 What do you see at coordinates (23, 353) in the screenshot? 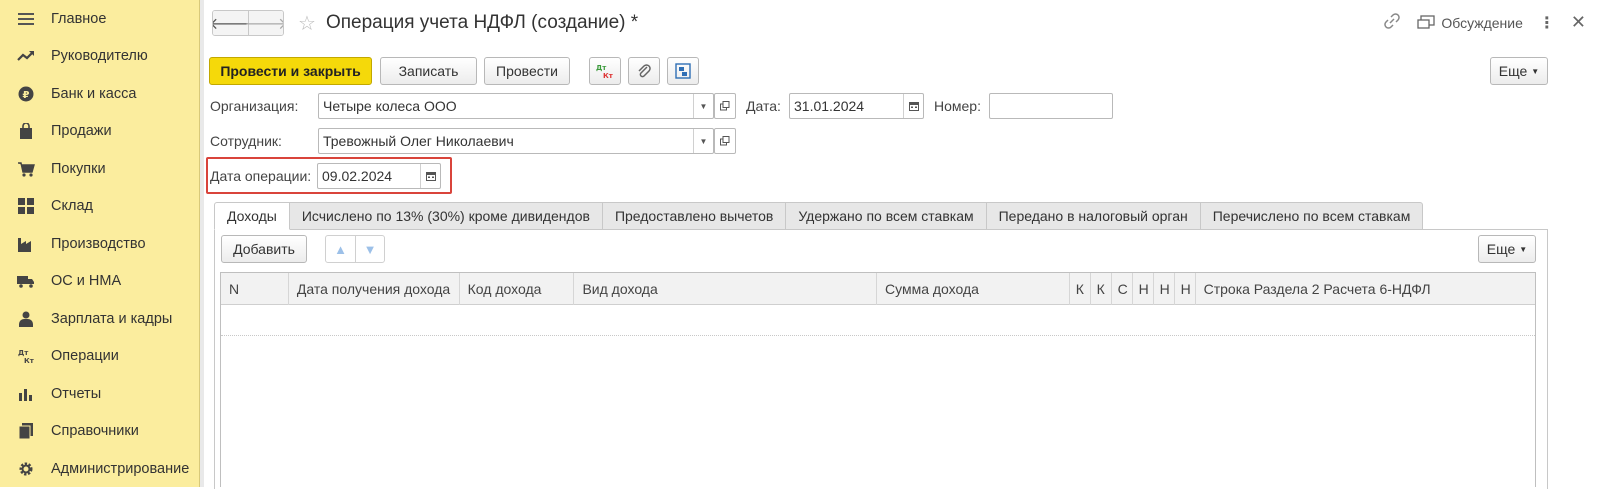
I see `svg-text: Дт` at bounding box center [23, 353].